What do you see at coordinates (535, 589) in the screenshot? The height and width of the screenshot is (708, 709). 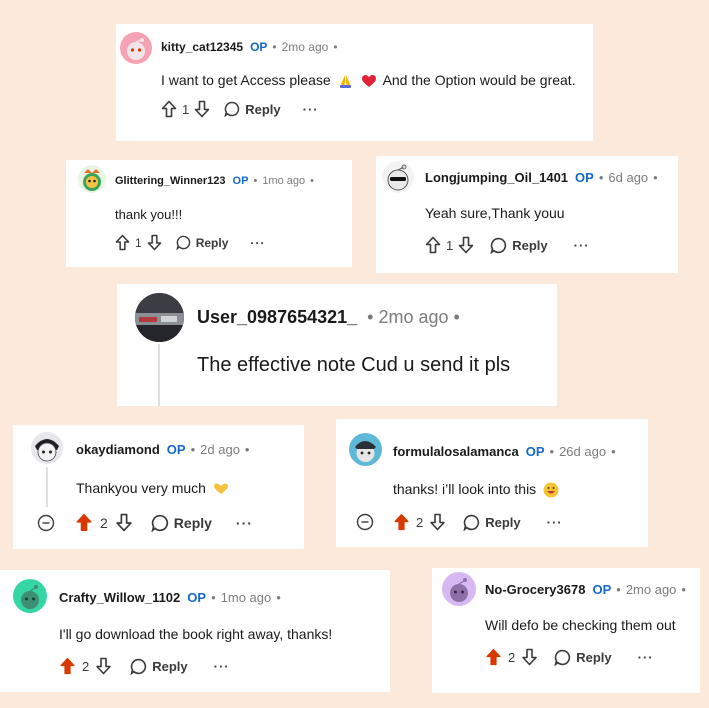 I see `username: No-Grocery3678` at bounding box center [535, 589].